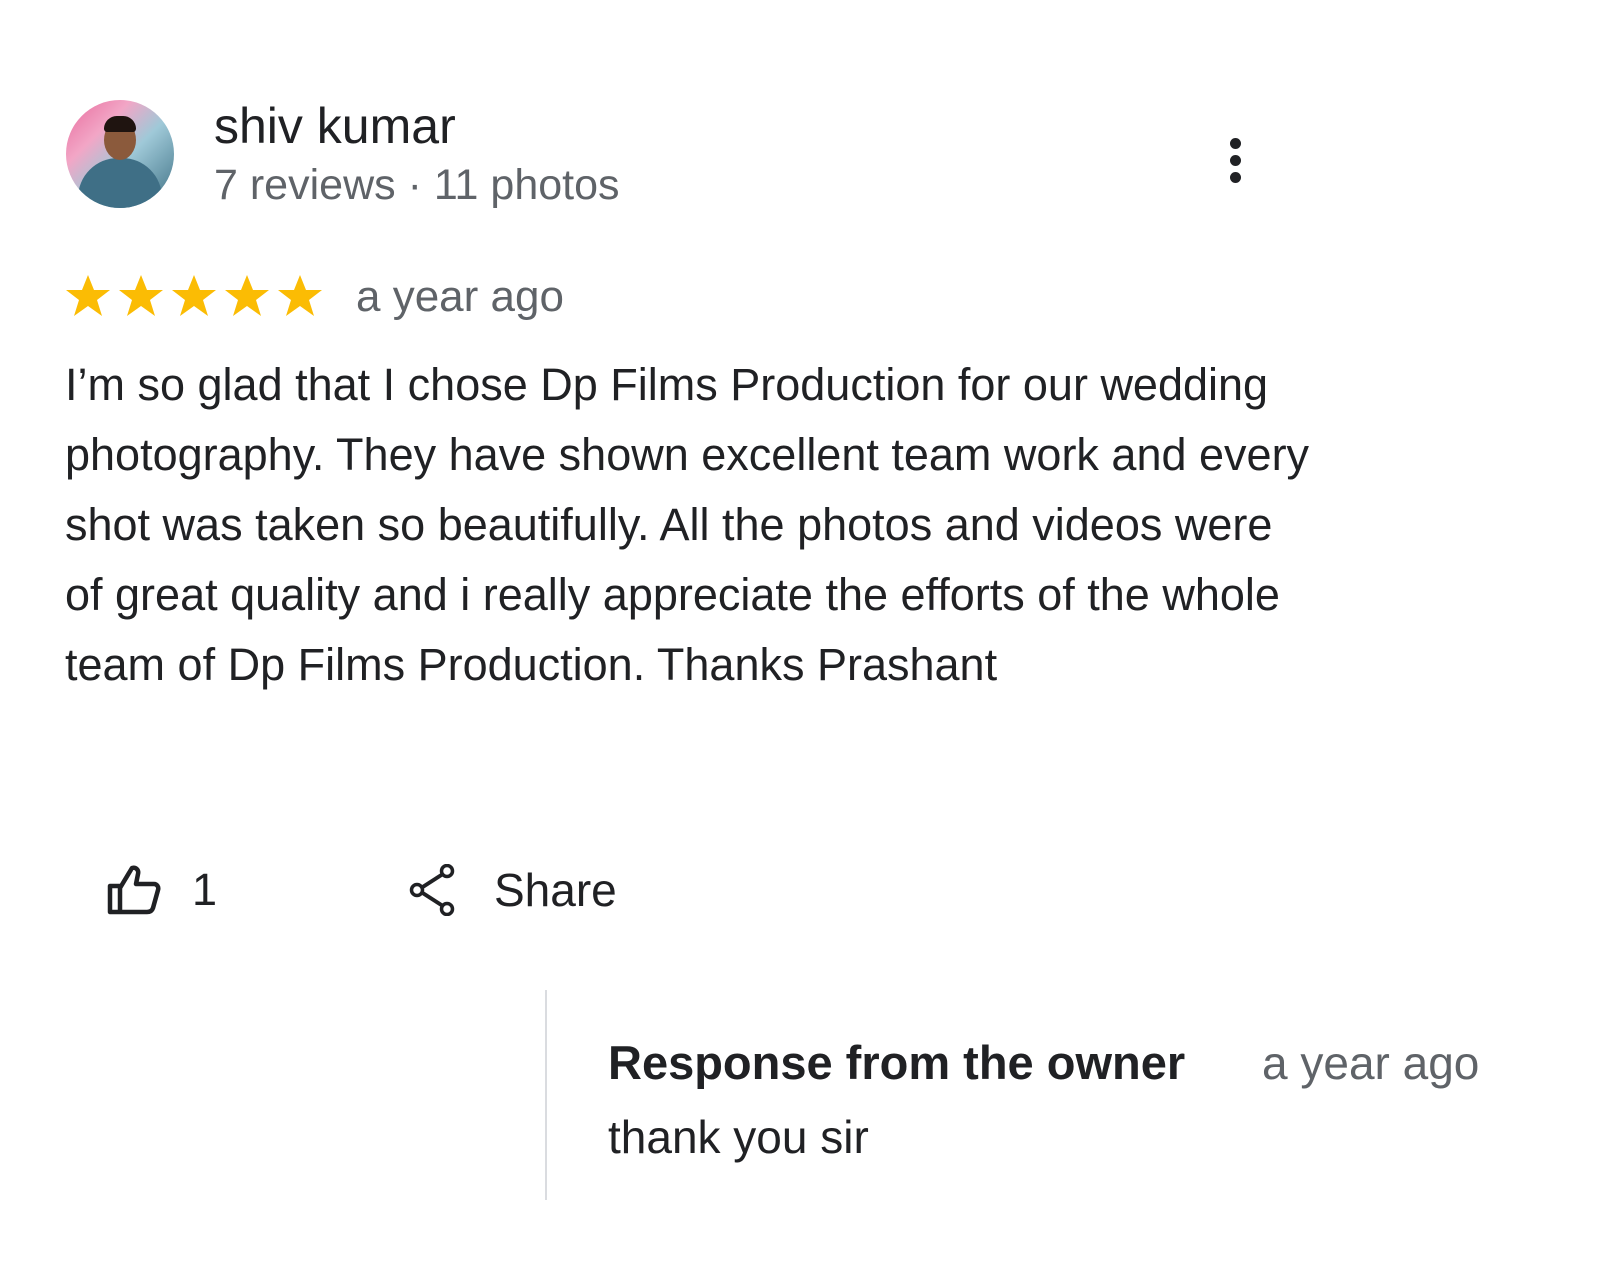  I want to click on share-button: Share, so click(512, 890).